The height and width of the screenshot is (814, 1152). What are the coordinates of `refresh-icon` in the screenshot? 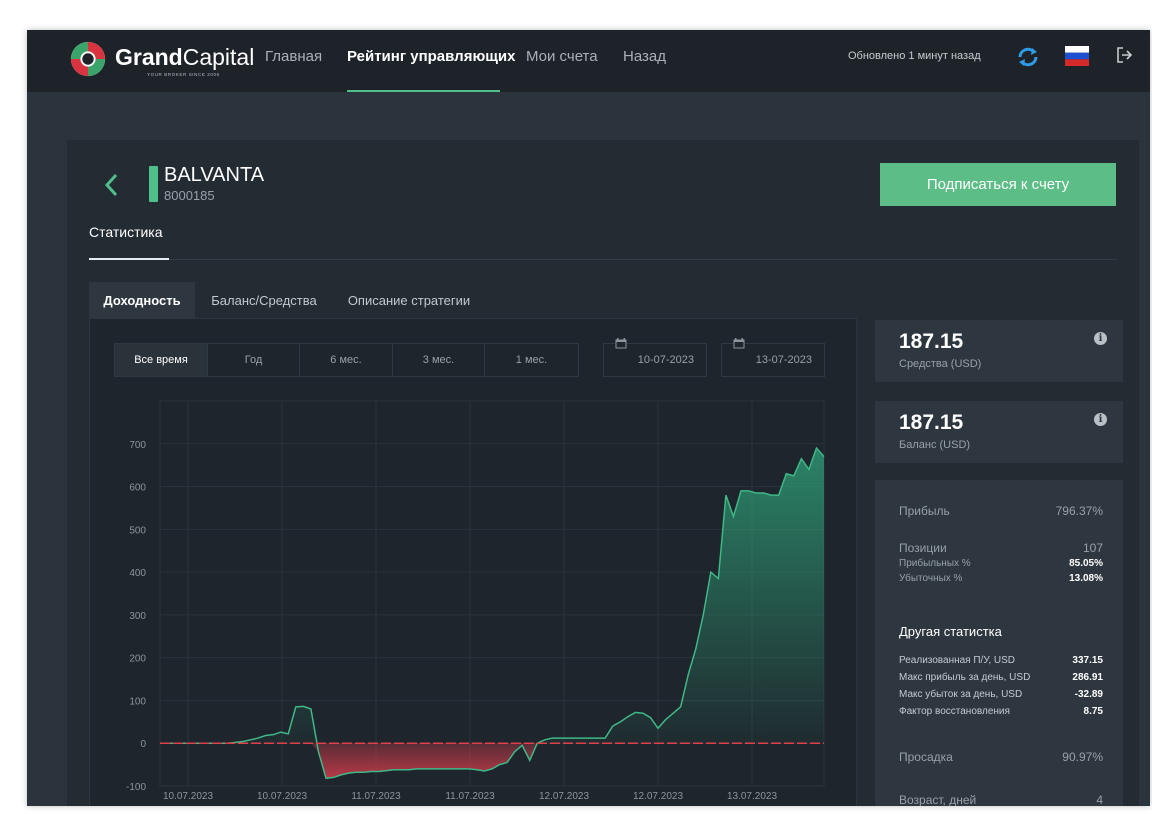 It's located at (1028, 57).